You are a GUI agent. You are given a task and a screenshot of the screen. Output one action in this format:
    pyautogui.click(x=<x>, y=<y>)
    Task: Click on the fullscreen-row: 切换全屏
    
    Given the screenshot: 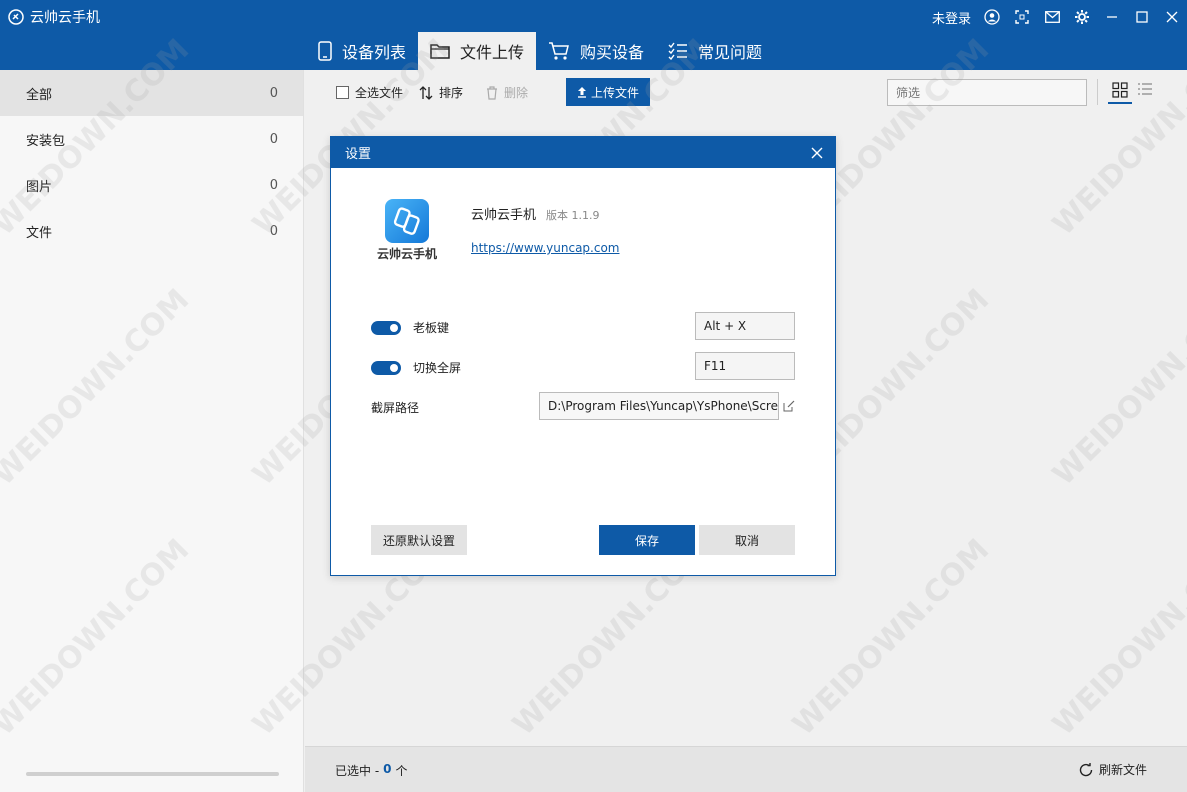 What is the action you would take?
    pyautogui.click(x=416, y=367)
    